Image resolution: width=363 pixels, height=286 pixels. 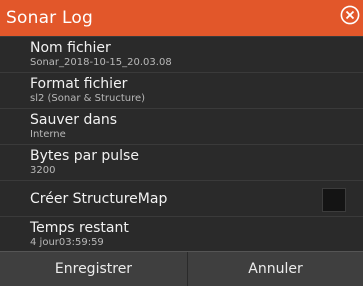 I want to click on dialog-title: Sonar Log, so click(x=49, y=18).